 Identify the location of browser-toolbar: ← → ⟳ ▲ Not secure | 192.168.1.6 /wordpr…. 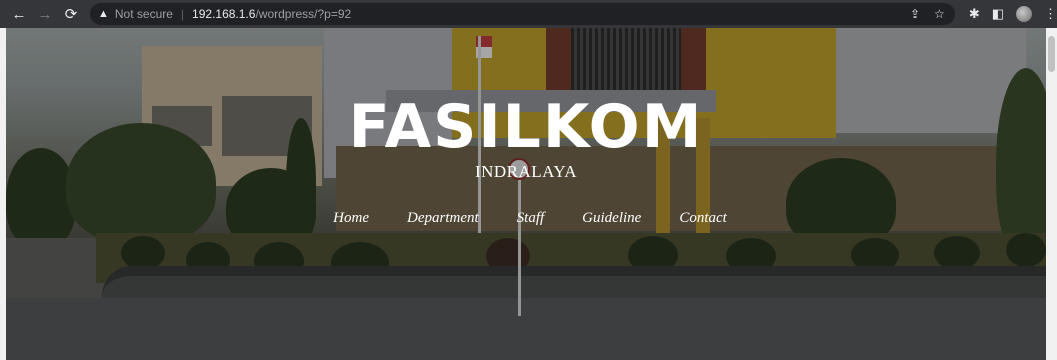
(528, 14).